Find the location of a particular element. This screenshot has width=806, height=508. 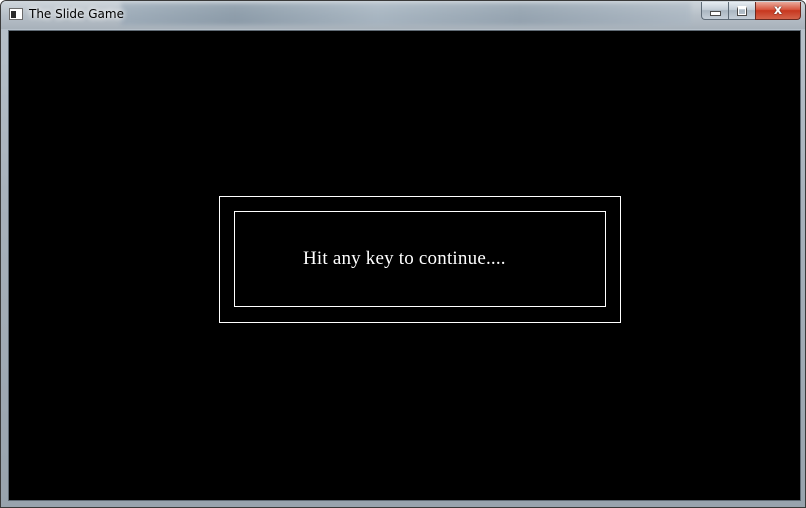

close-icon: x is located at coordinates (778, 10).